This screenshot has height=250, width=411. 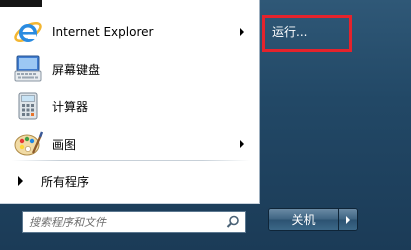 I want to click on shutdown-control: 关机, so click(x=313, y=219).